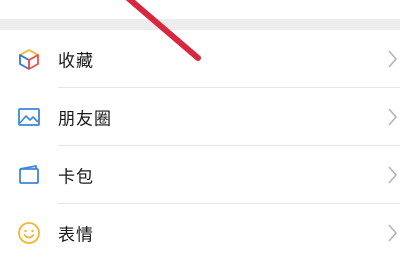 The width and height of the screenshot is (400, 260). I want to click on menu-item-label: 收藏, so click(76, 61).